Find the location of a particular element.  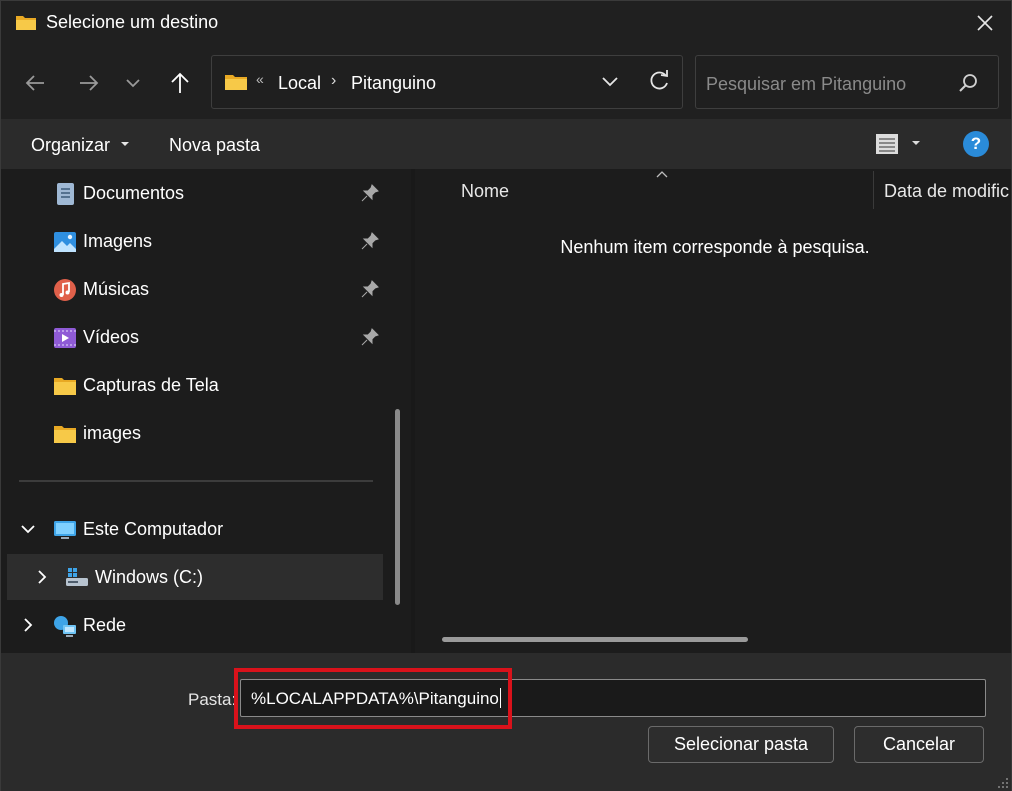

up-button is located at coordinates (180, 83).